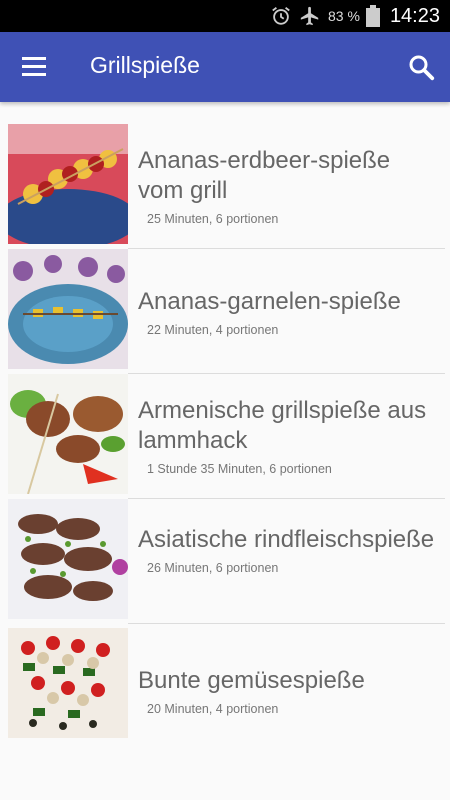  Describe the element at coordinates (225, 67) in the screenshot. I see `app-bar: Grillspieße` at that location.